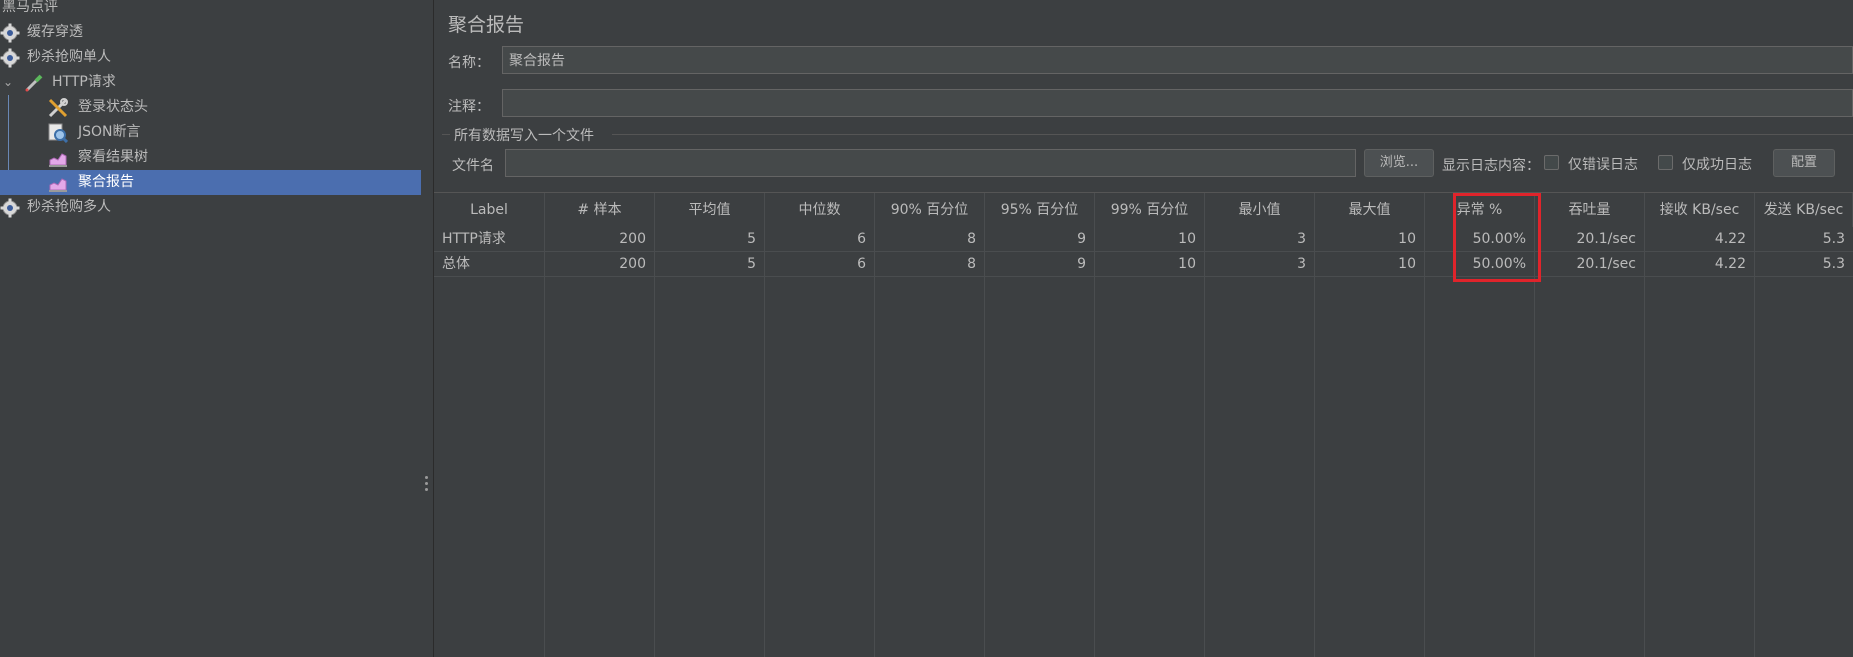  I want to click on tree-node-label: 秒杀抢购多人, so click(69, 207).